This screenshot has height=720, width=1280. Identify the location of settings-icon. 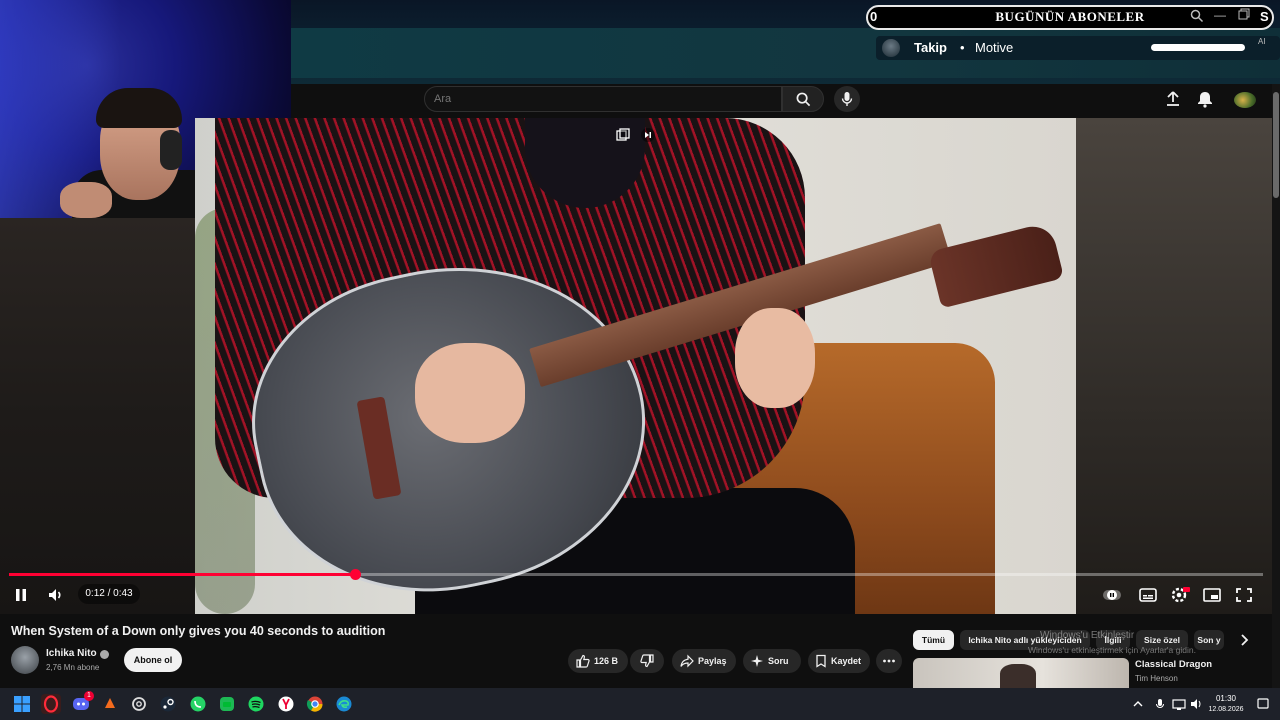
(1180, 595).